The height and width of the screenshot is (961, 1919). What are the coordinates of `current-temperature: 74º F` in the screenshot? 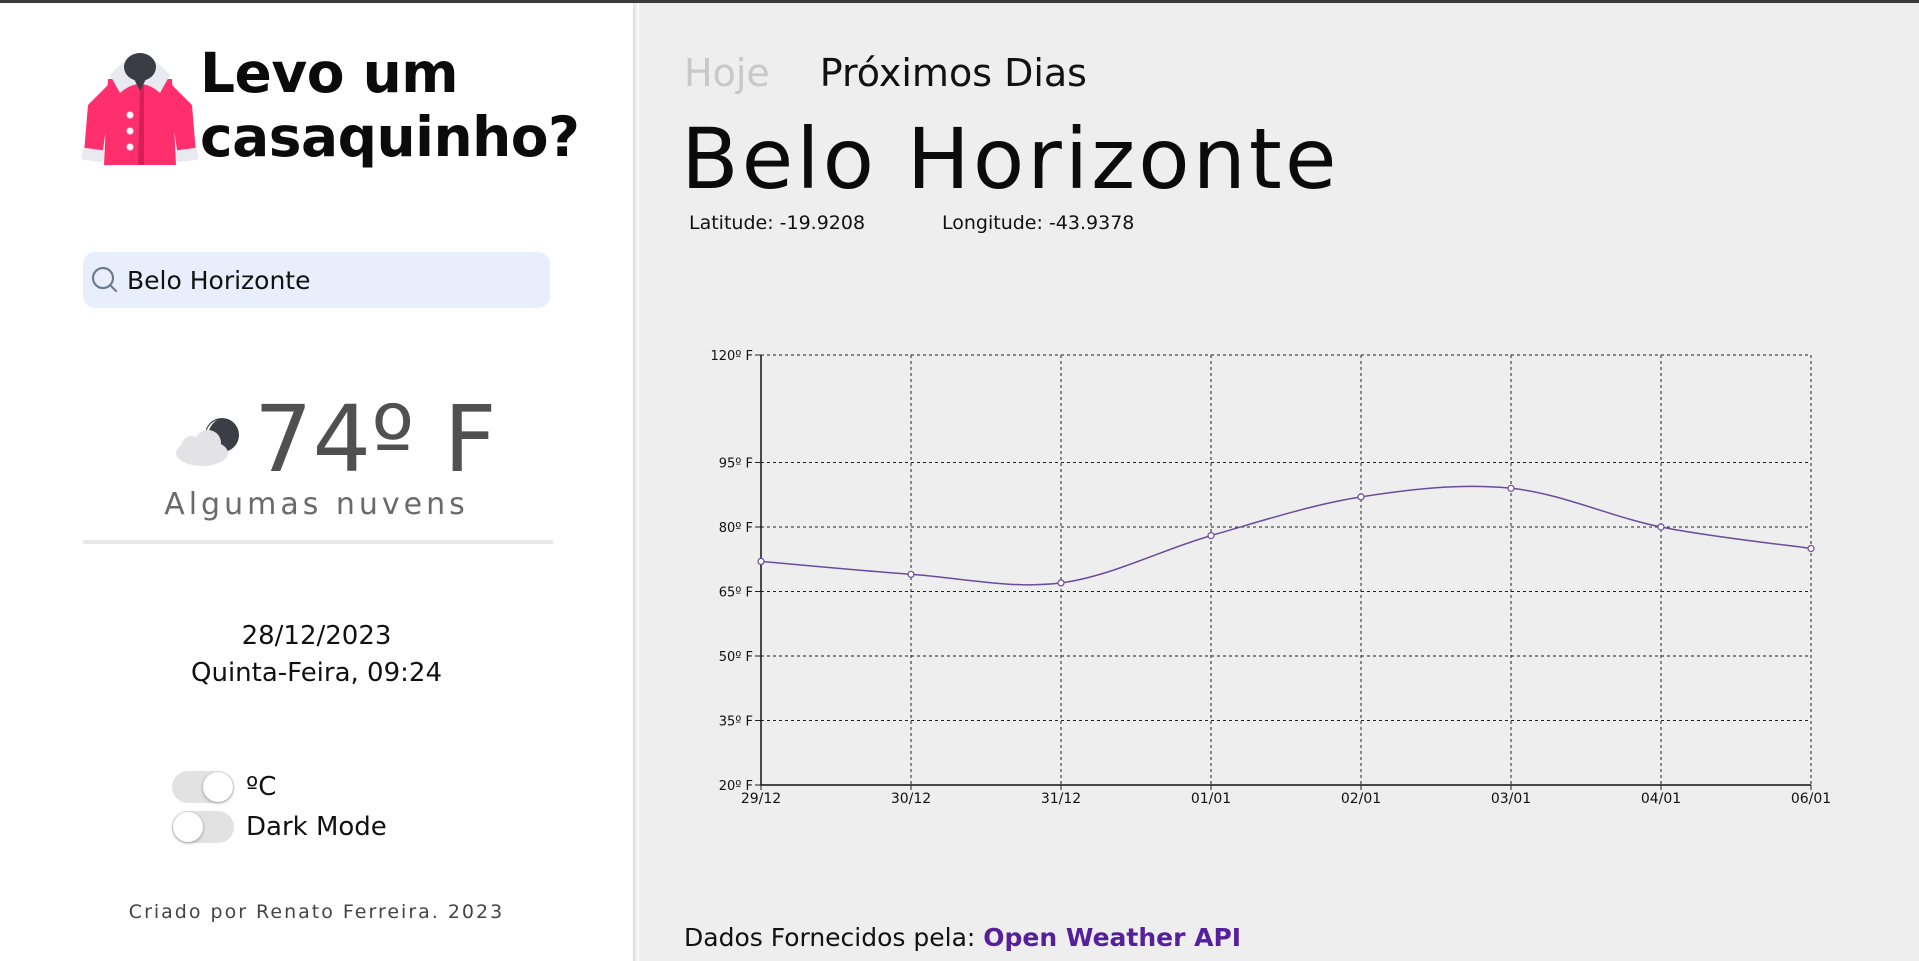 It's located at (375, 439).